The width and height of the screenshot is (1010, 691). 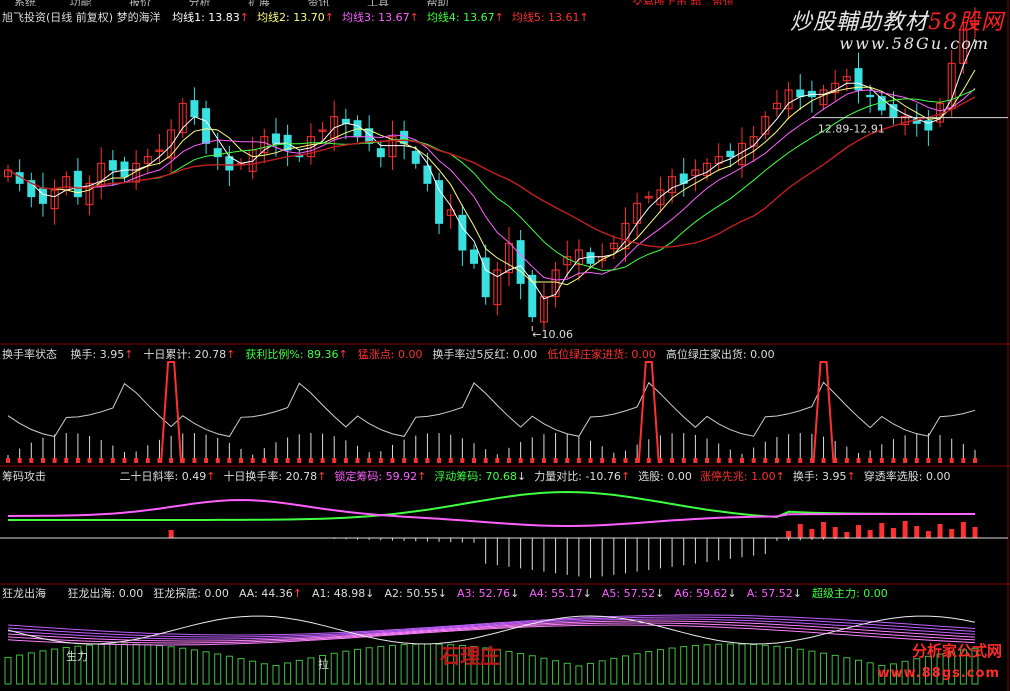 I want to click on marker-label: 拉, so click(x=323, y=664).